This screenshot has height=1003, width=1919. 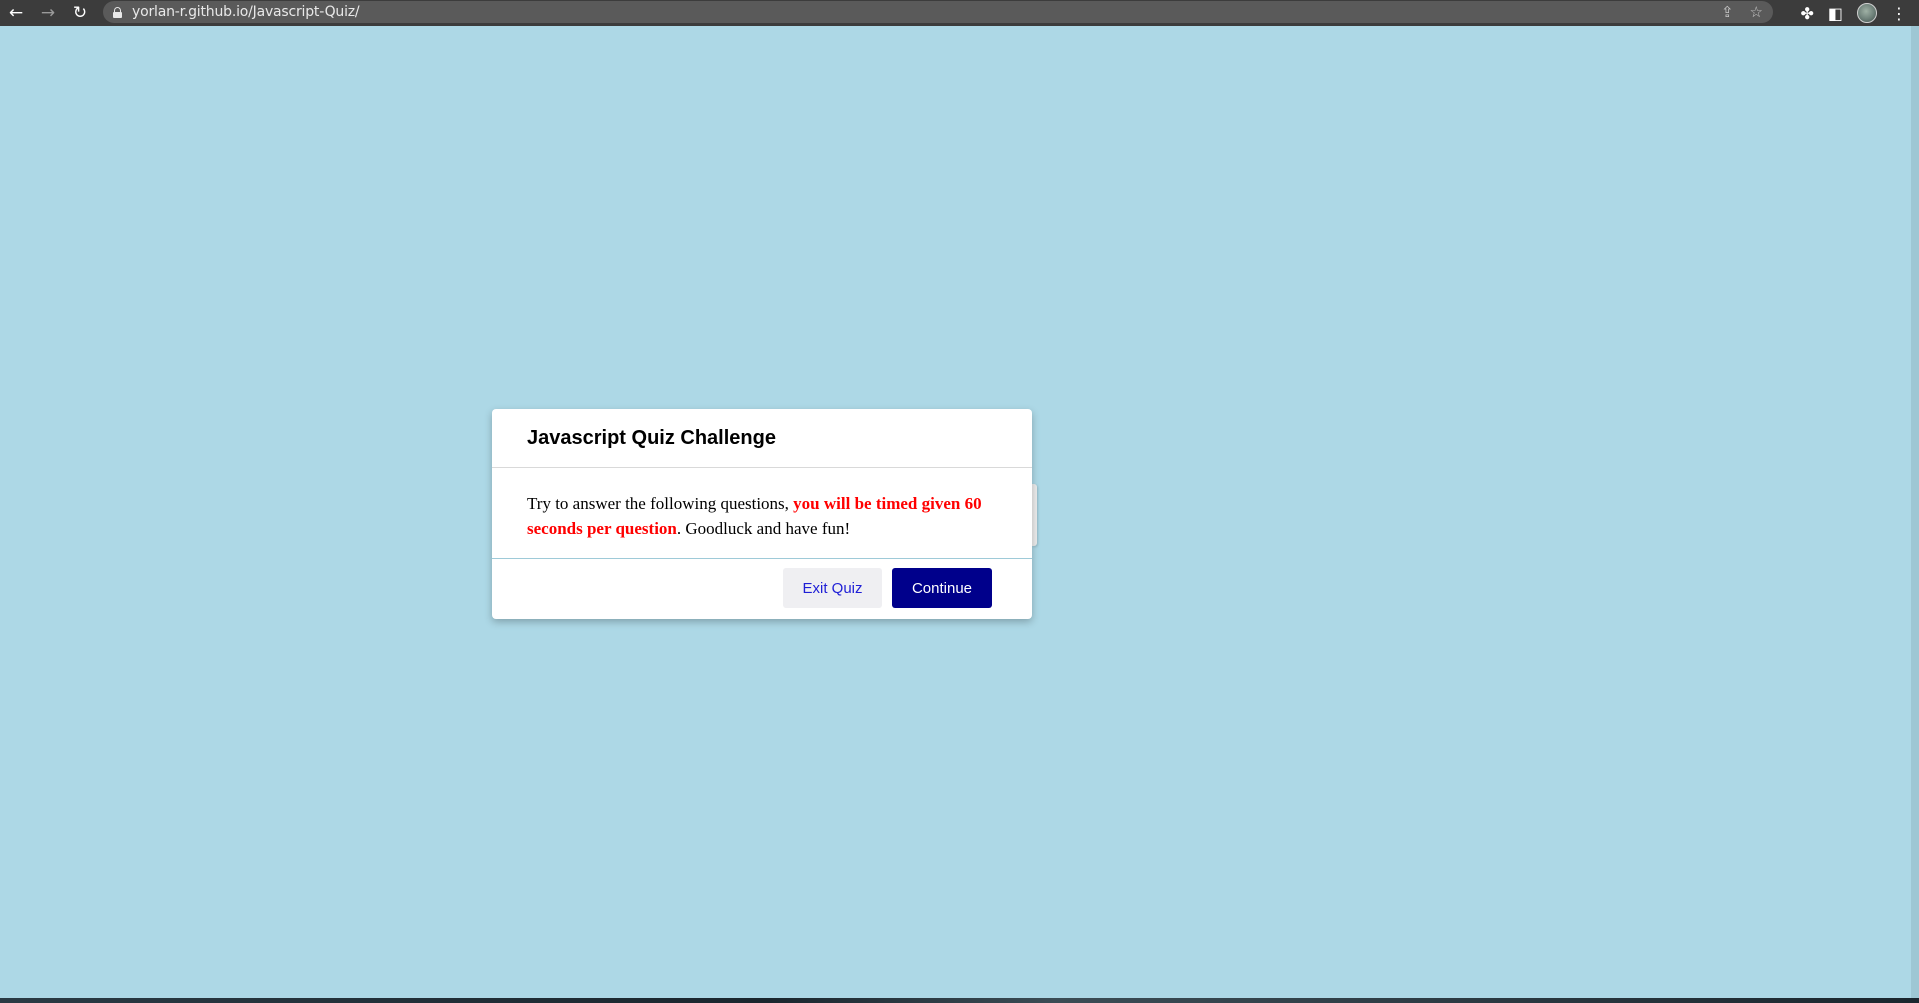 I want to click on profile-avatar, so click(x=1867, y=13).